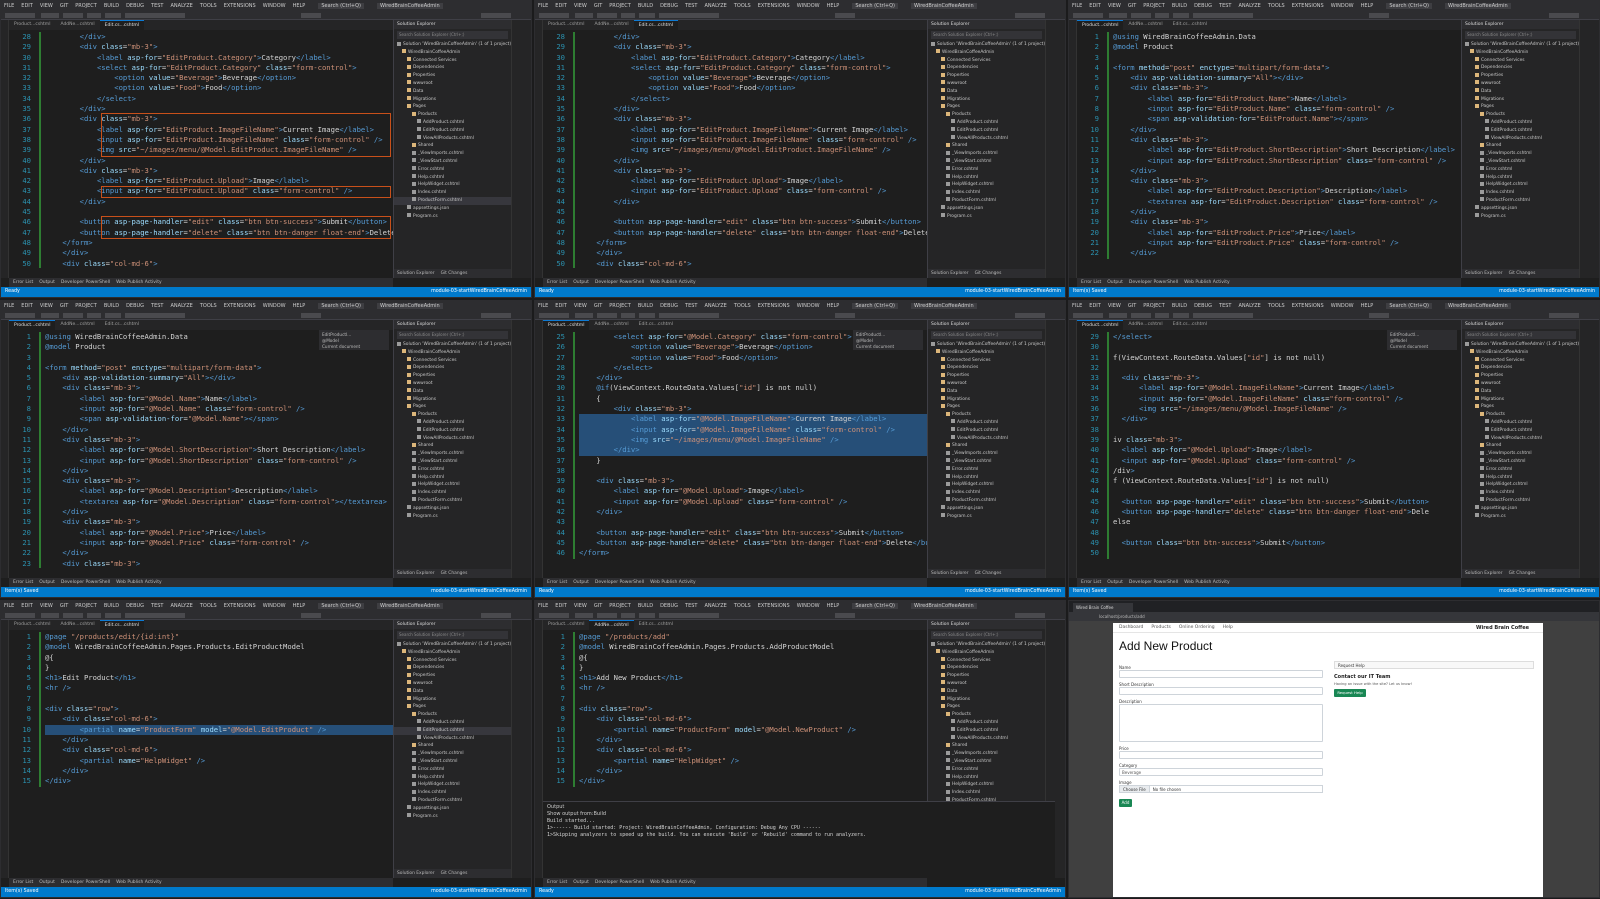  I want to click on tree-item: _ViewImports.cshtml, so click(986, 454).